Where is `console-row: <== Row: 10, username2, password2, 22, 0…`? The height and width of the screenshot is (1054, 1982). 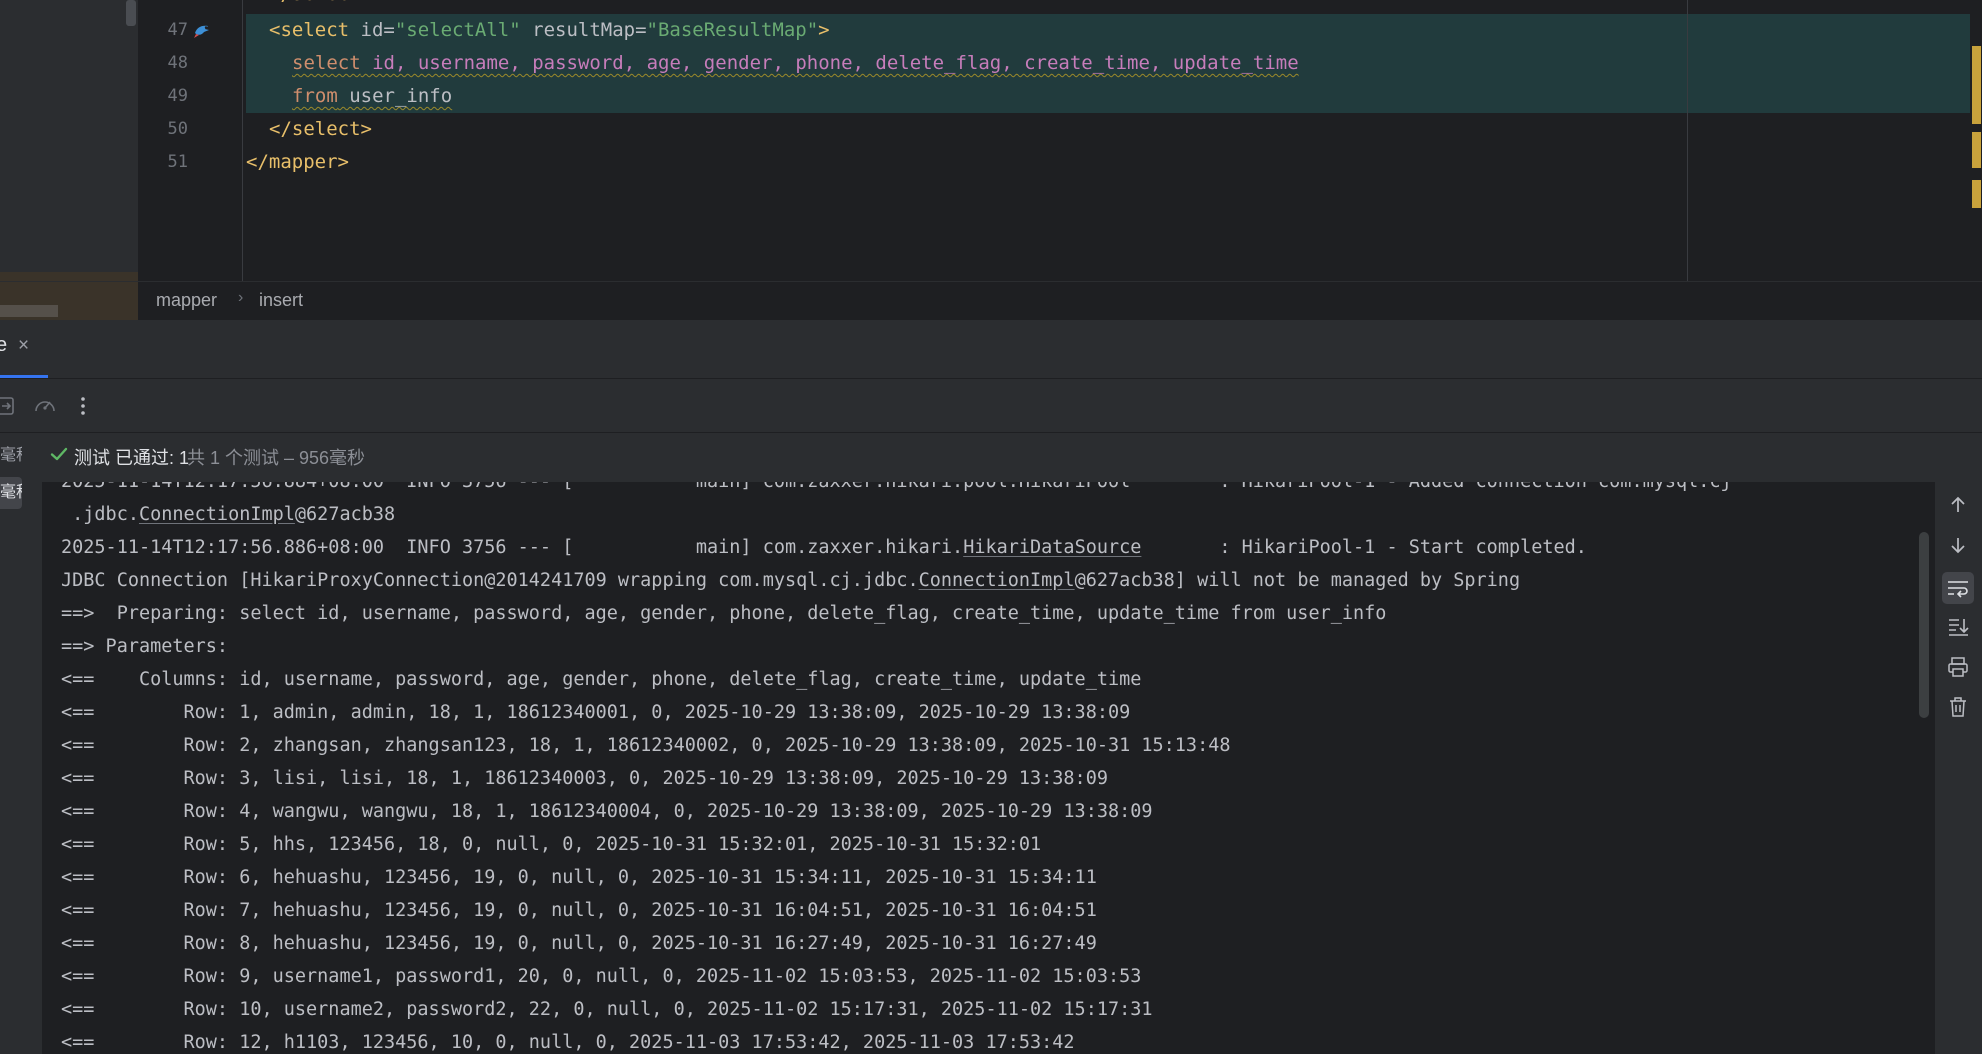 console-row: <== Row: 10, username2, password2, 22, 0… is located at coordinates (607, 1009).